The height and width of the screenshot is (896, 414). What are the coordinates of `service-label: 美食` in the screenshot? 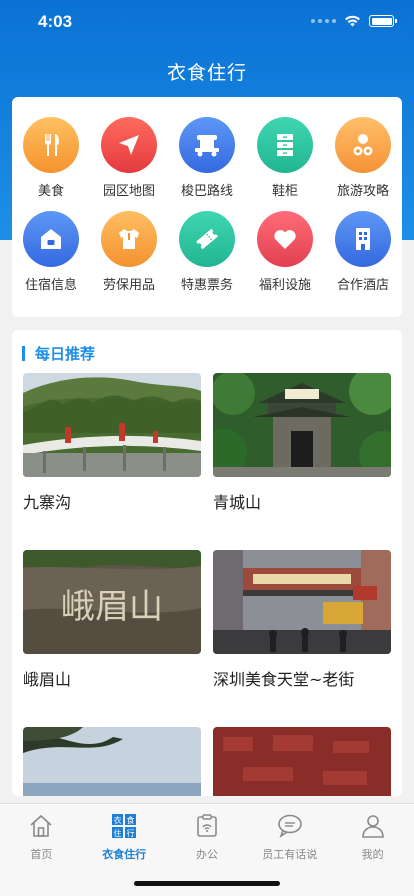 It's located at (50, 191).